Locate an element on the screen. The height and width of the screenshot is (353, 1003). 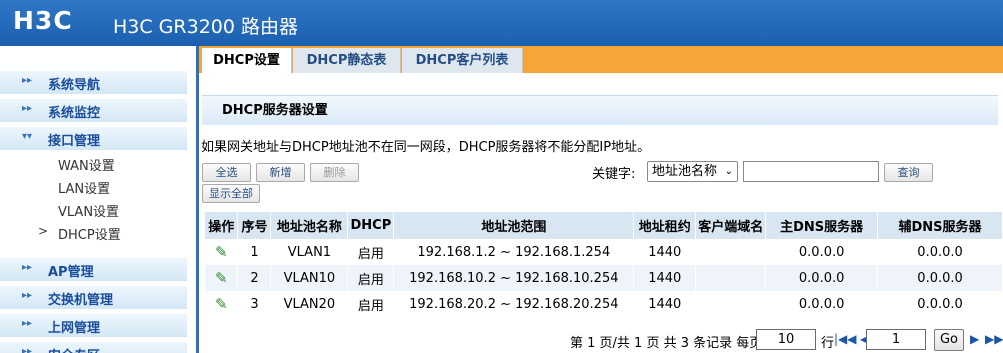
keyword-select: 地址池名称 ⌄ is located at coordinates (692, 171).